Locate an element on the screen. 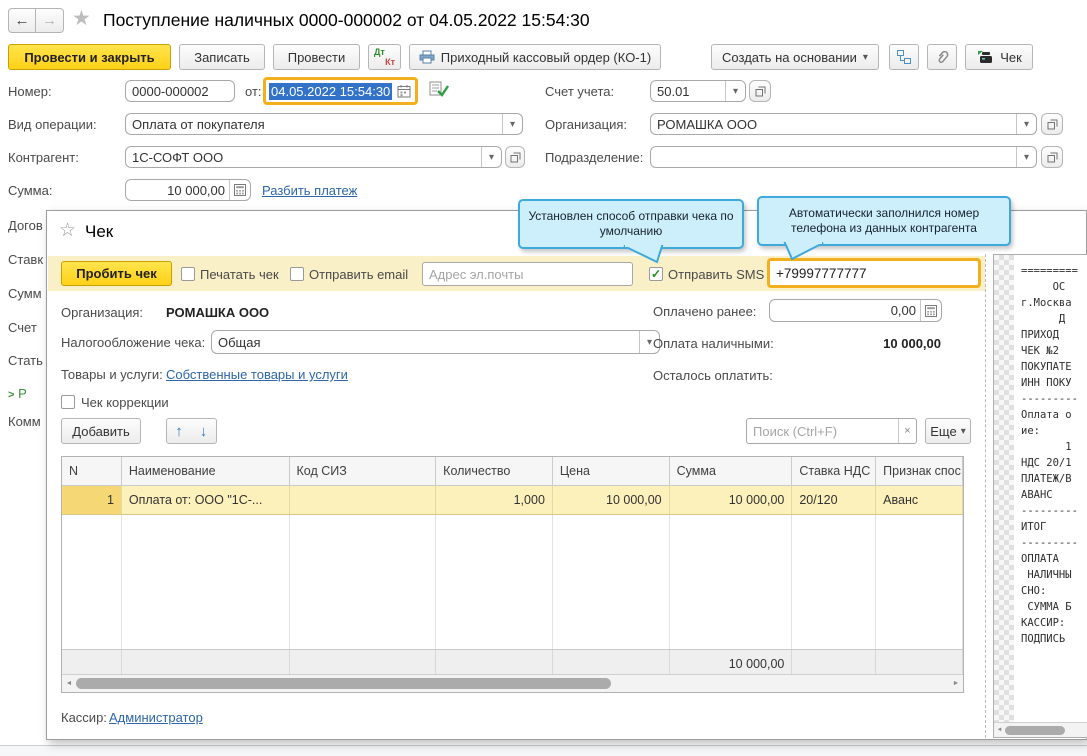  add-row-button: Добавить is located at coordinates (101, 431).